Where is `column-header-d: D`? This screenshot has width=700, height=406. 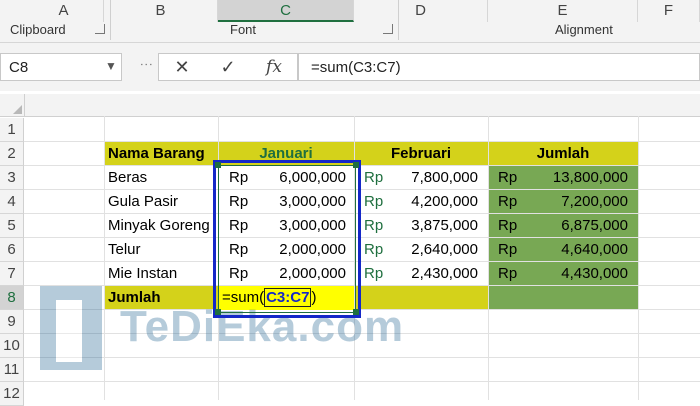
column-header-d: D is located at coordinates (421, 11).